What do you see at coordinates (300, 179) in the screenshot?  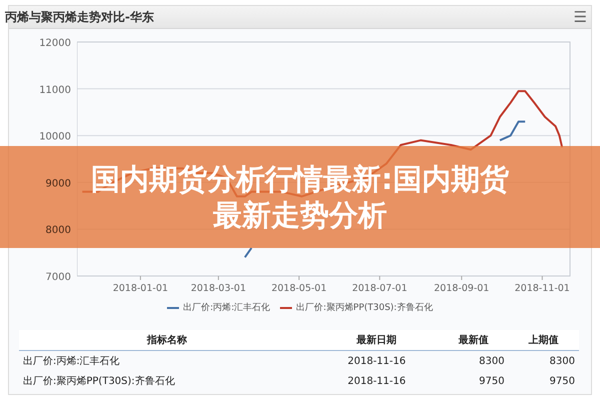 I see `banner-text: 国内期货分析行情最新:国内期货` at bounding box center [300, 179].